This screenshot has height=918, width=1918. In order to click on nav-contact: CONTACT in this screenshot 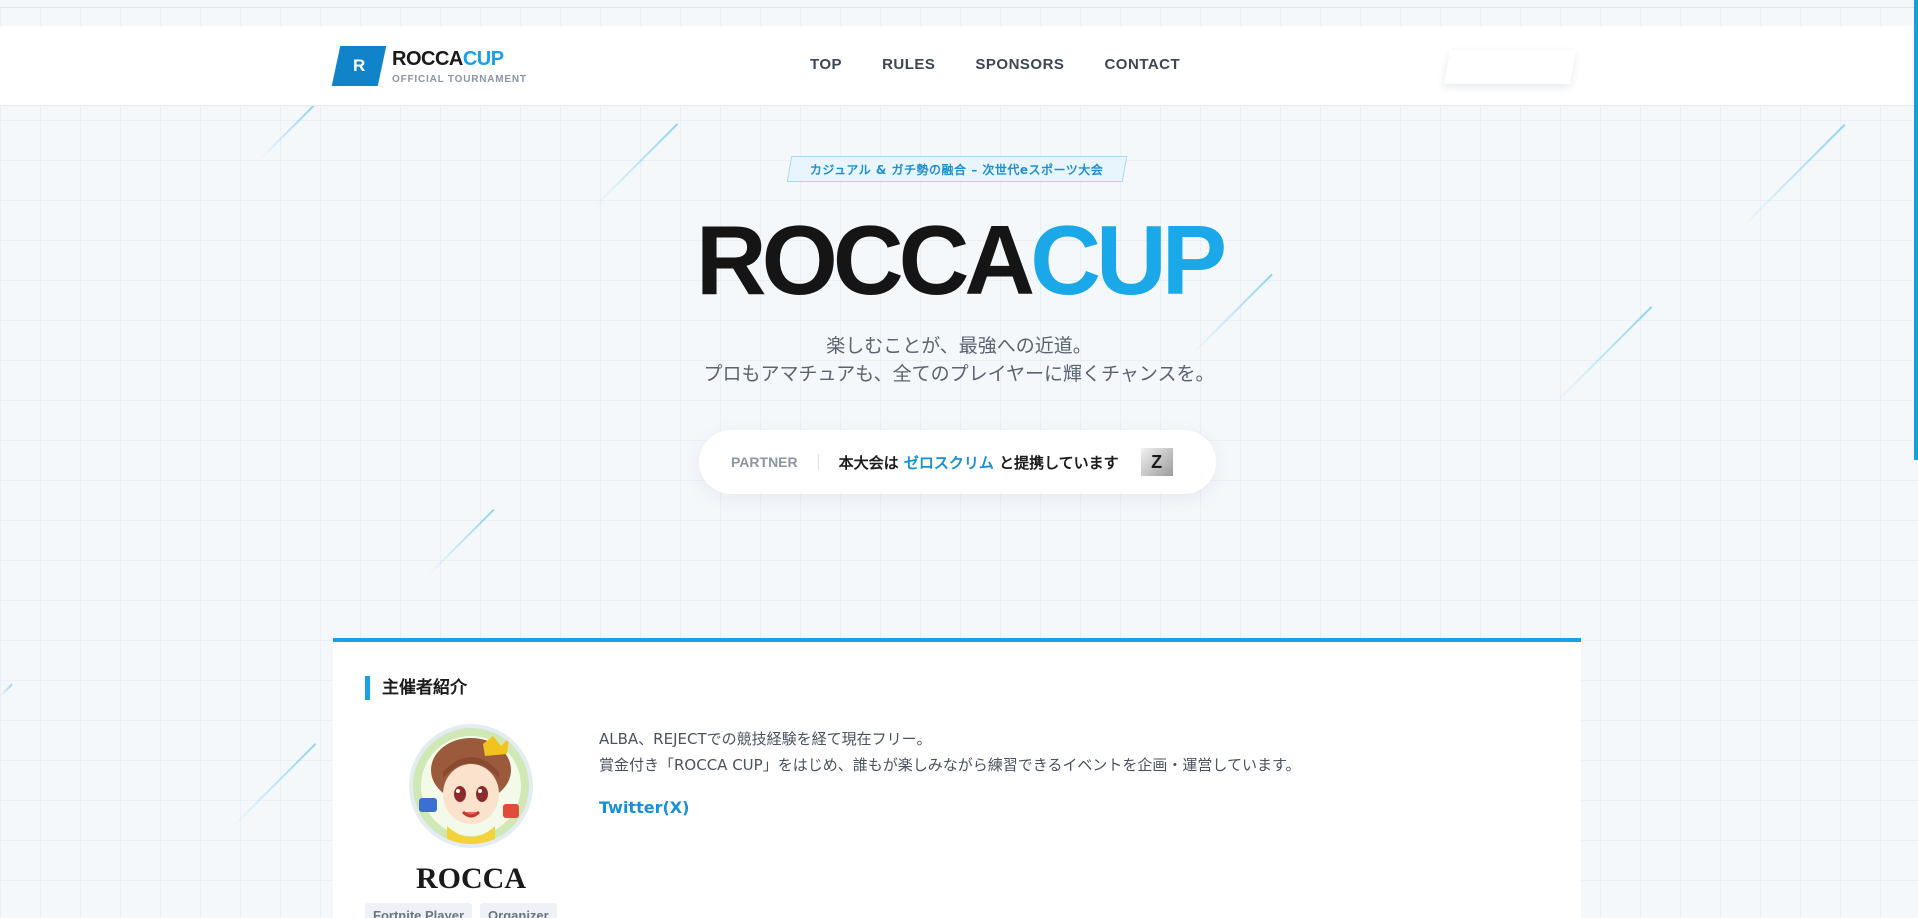, I will do `click(1142, 64)`.